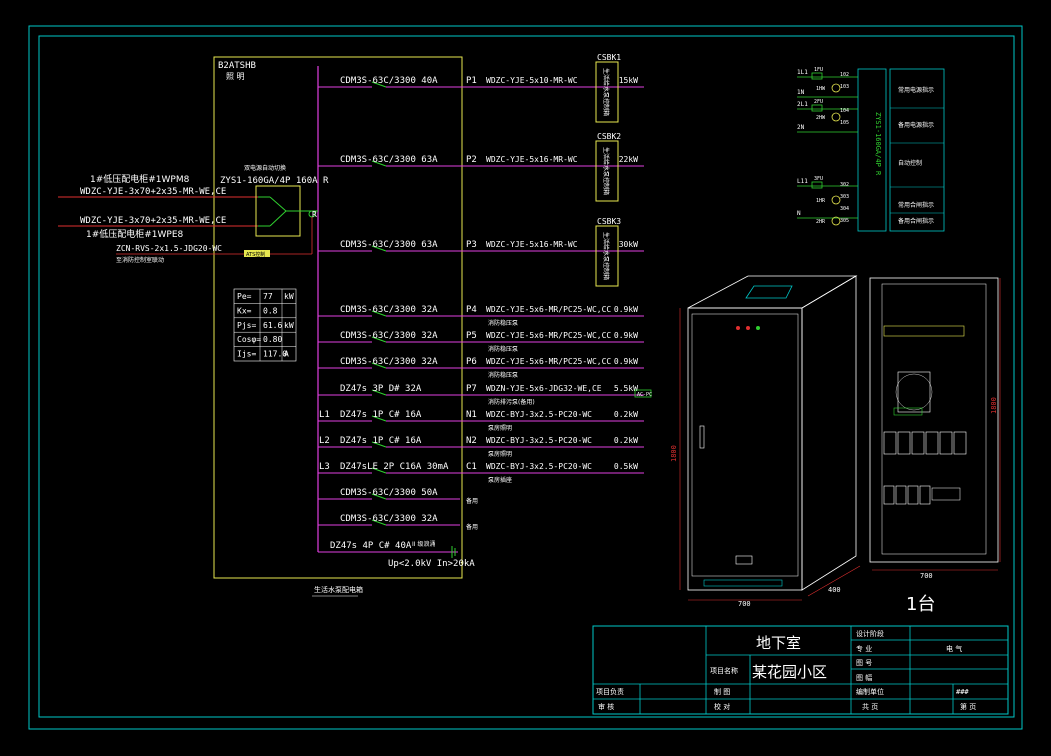 The height and width of the screenshot is (756, 1051). What do you see at coordinates (778, 643) in the screenshot?
I see `project-sub: 地下室` at bounding box center [778, 643].